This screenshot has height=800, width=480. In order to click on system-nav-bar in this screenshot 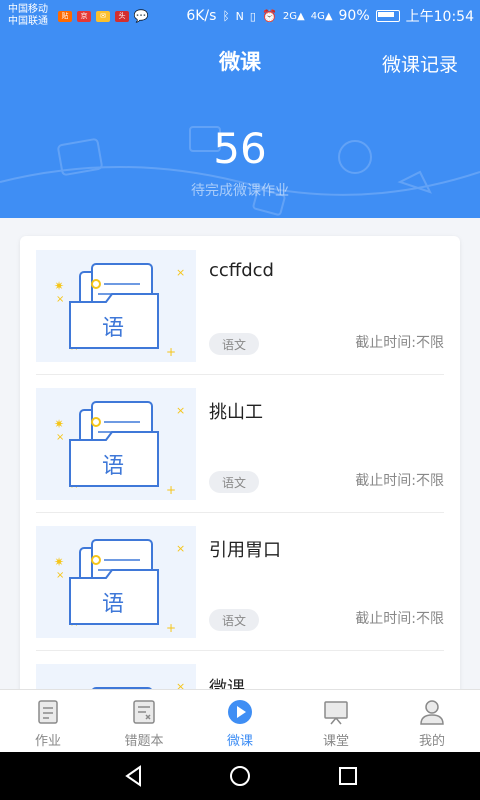, I will do `click(240, 776)`.